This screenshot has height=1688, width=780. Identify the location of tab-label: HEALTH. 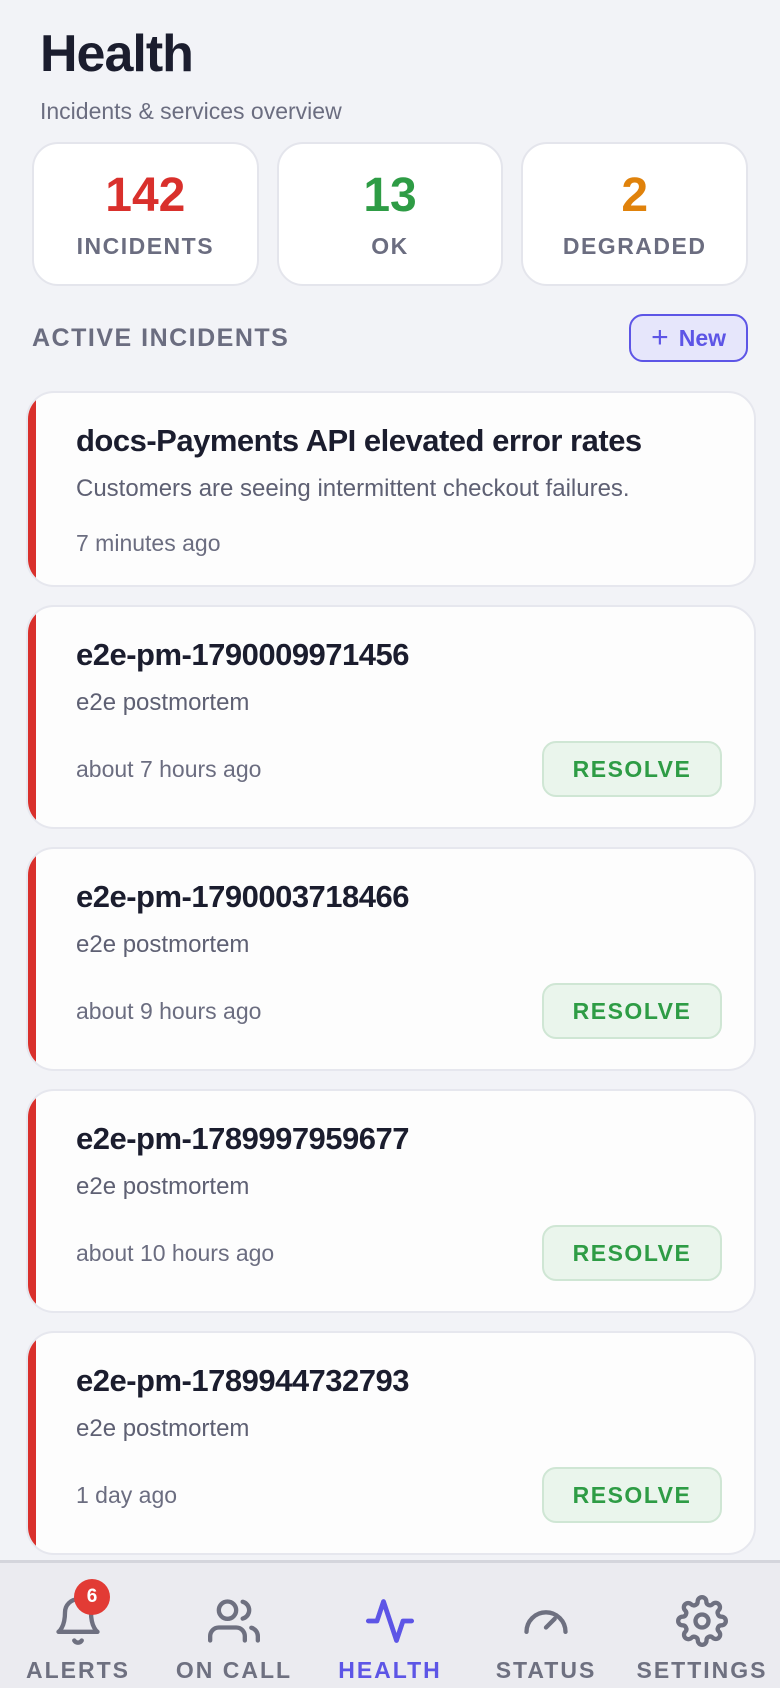
(390, 1670).